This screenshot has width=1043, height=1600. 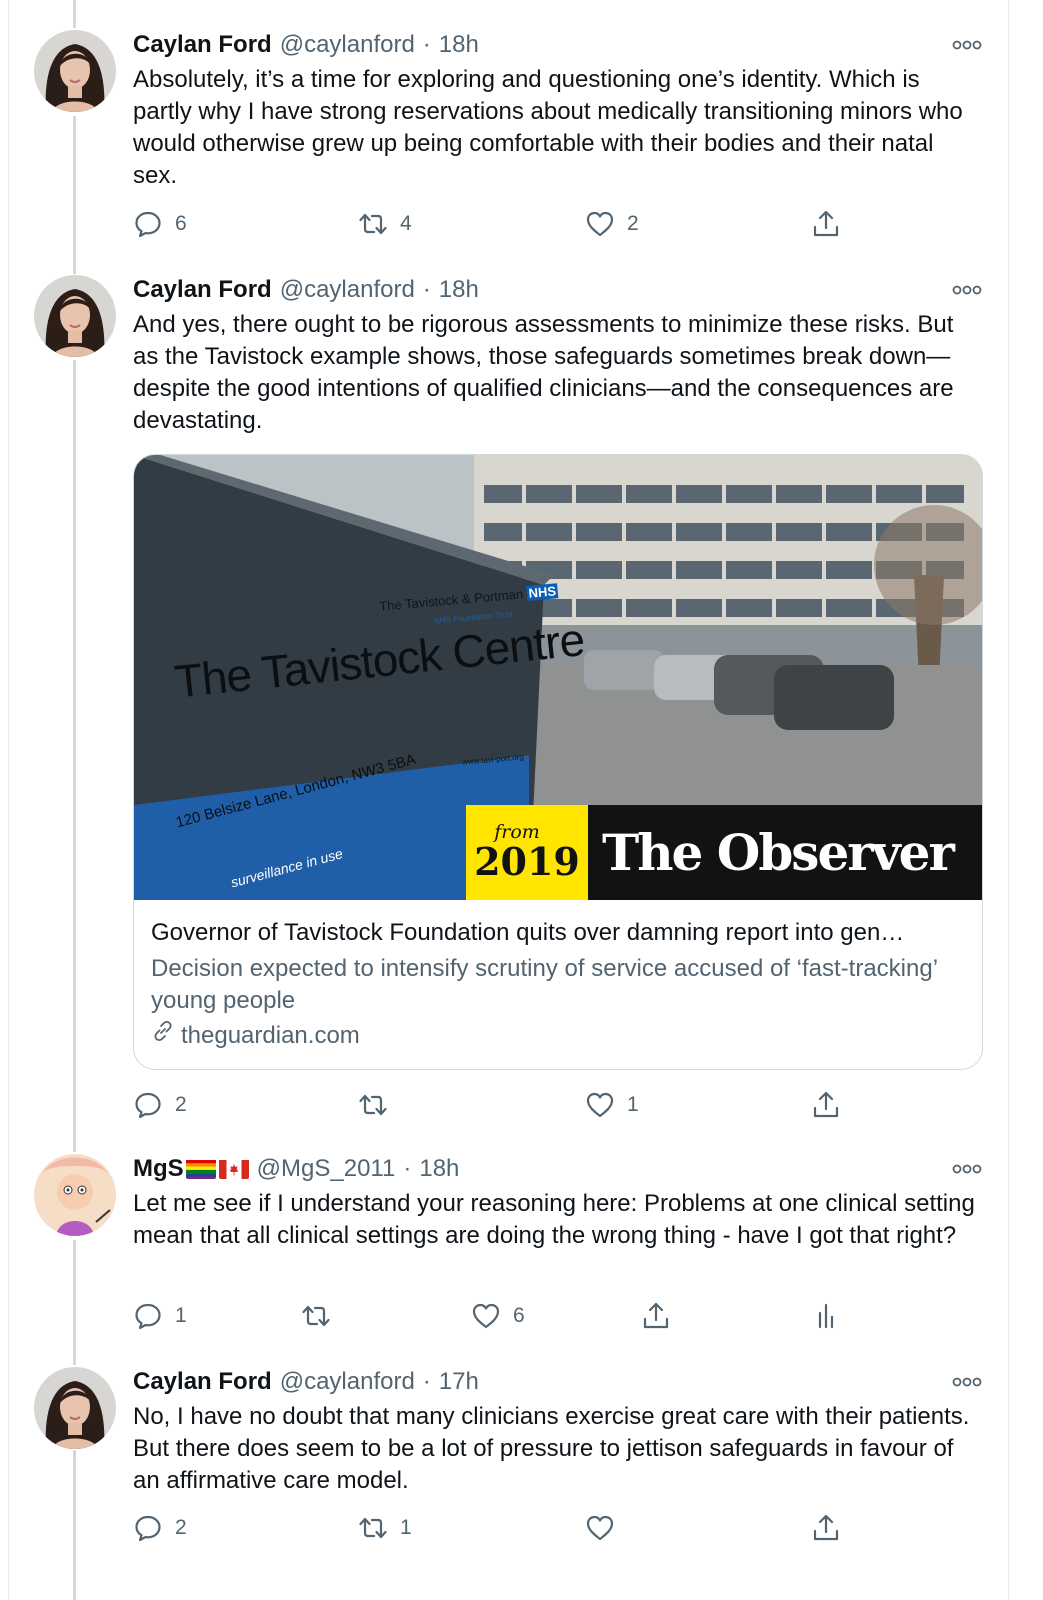 I want to click on canada-flag-icon, so click(x=233, y=1169).